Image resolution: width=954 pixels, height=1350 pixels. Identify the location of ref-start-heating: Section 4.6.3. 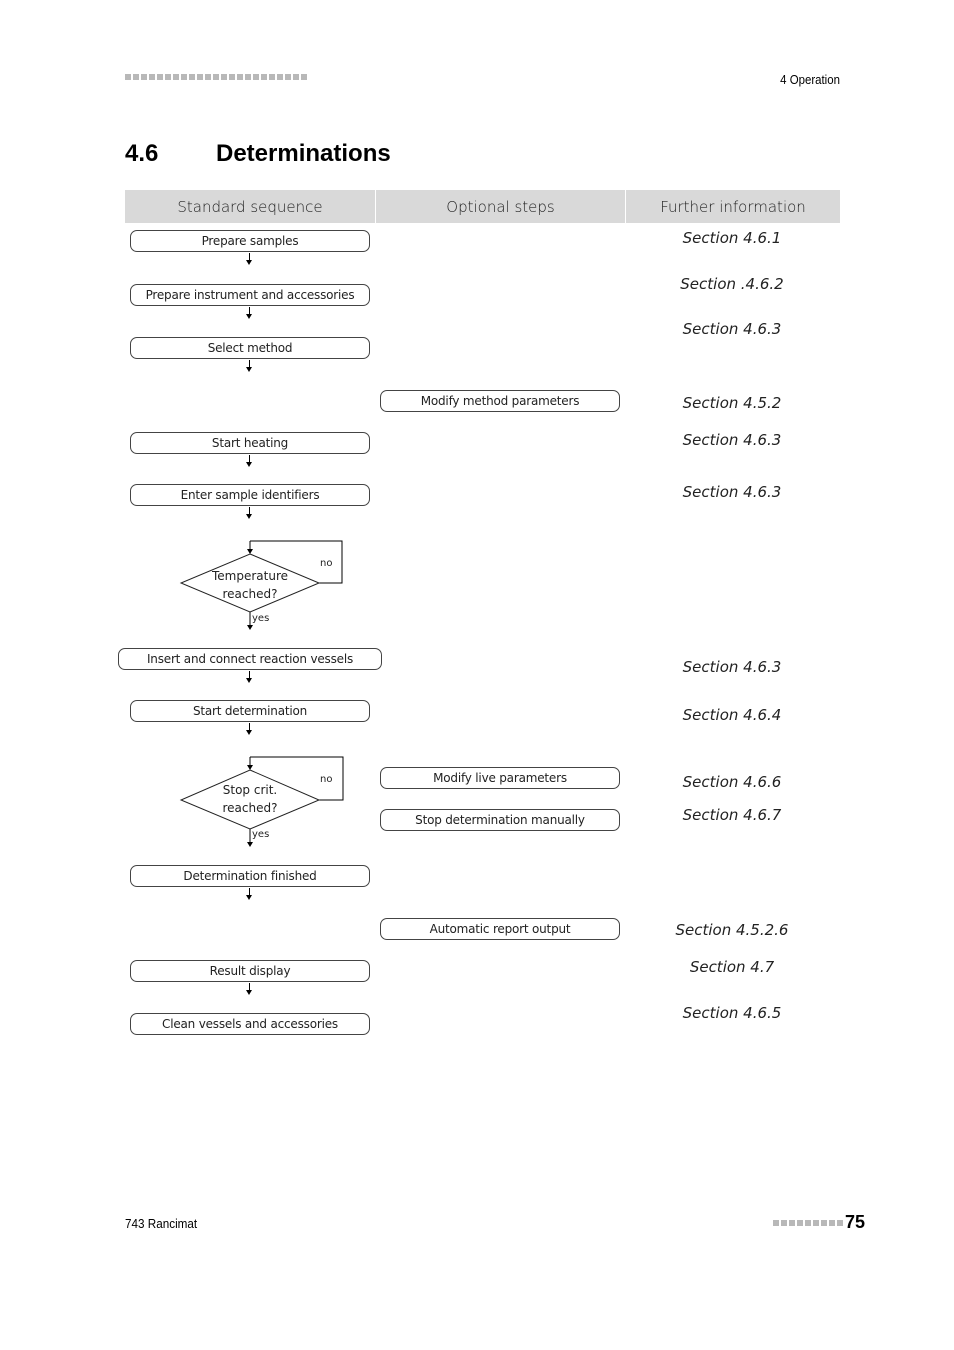
(732, 440).